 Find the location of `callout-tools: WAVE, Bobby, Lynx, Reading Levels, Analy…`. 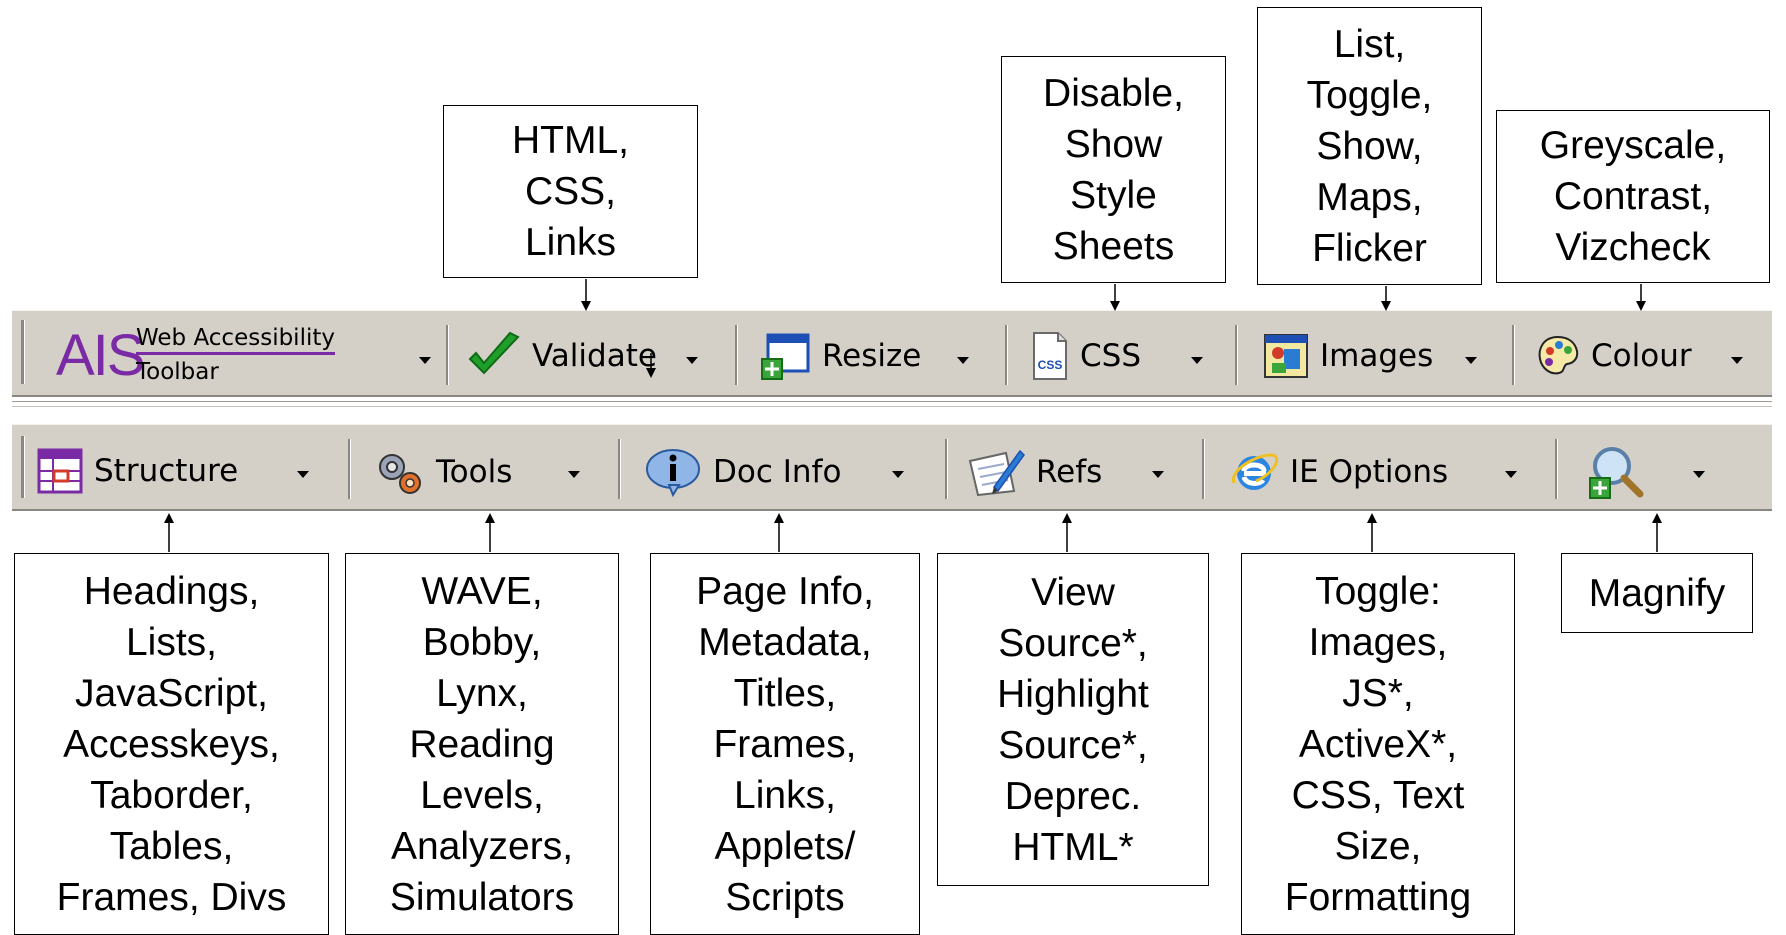

callout-tools: WAVE, Bobby, Lynx, Reading Levels, Analy… is located at coordinates (482, 744).